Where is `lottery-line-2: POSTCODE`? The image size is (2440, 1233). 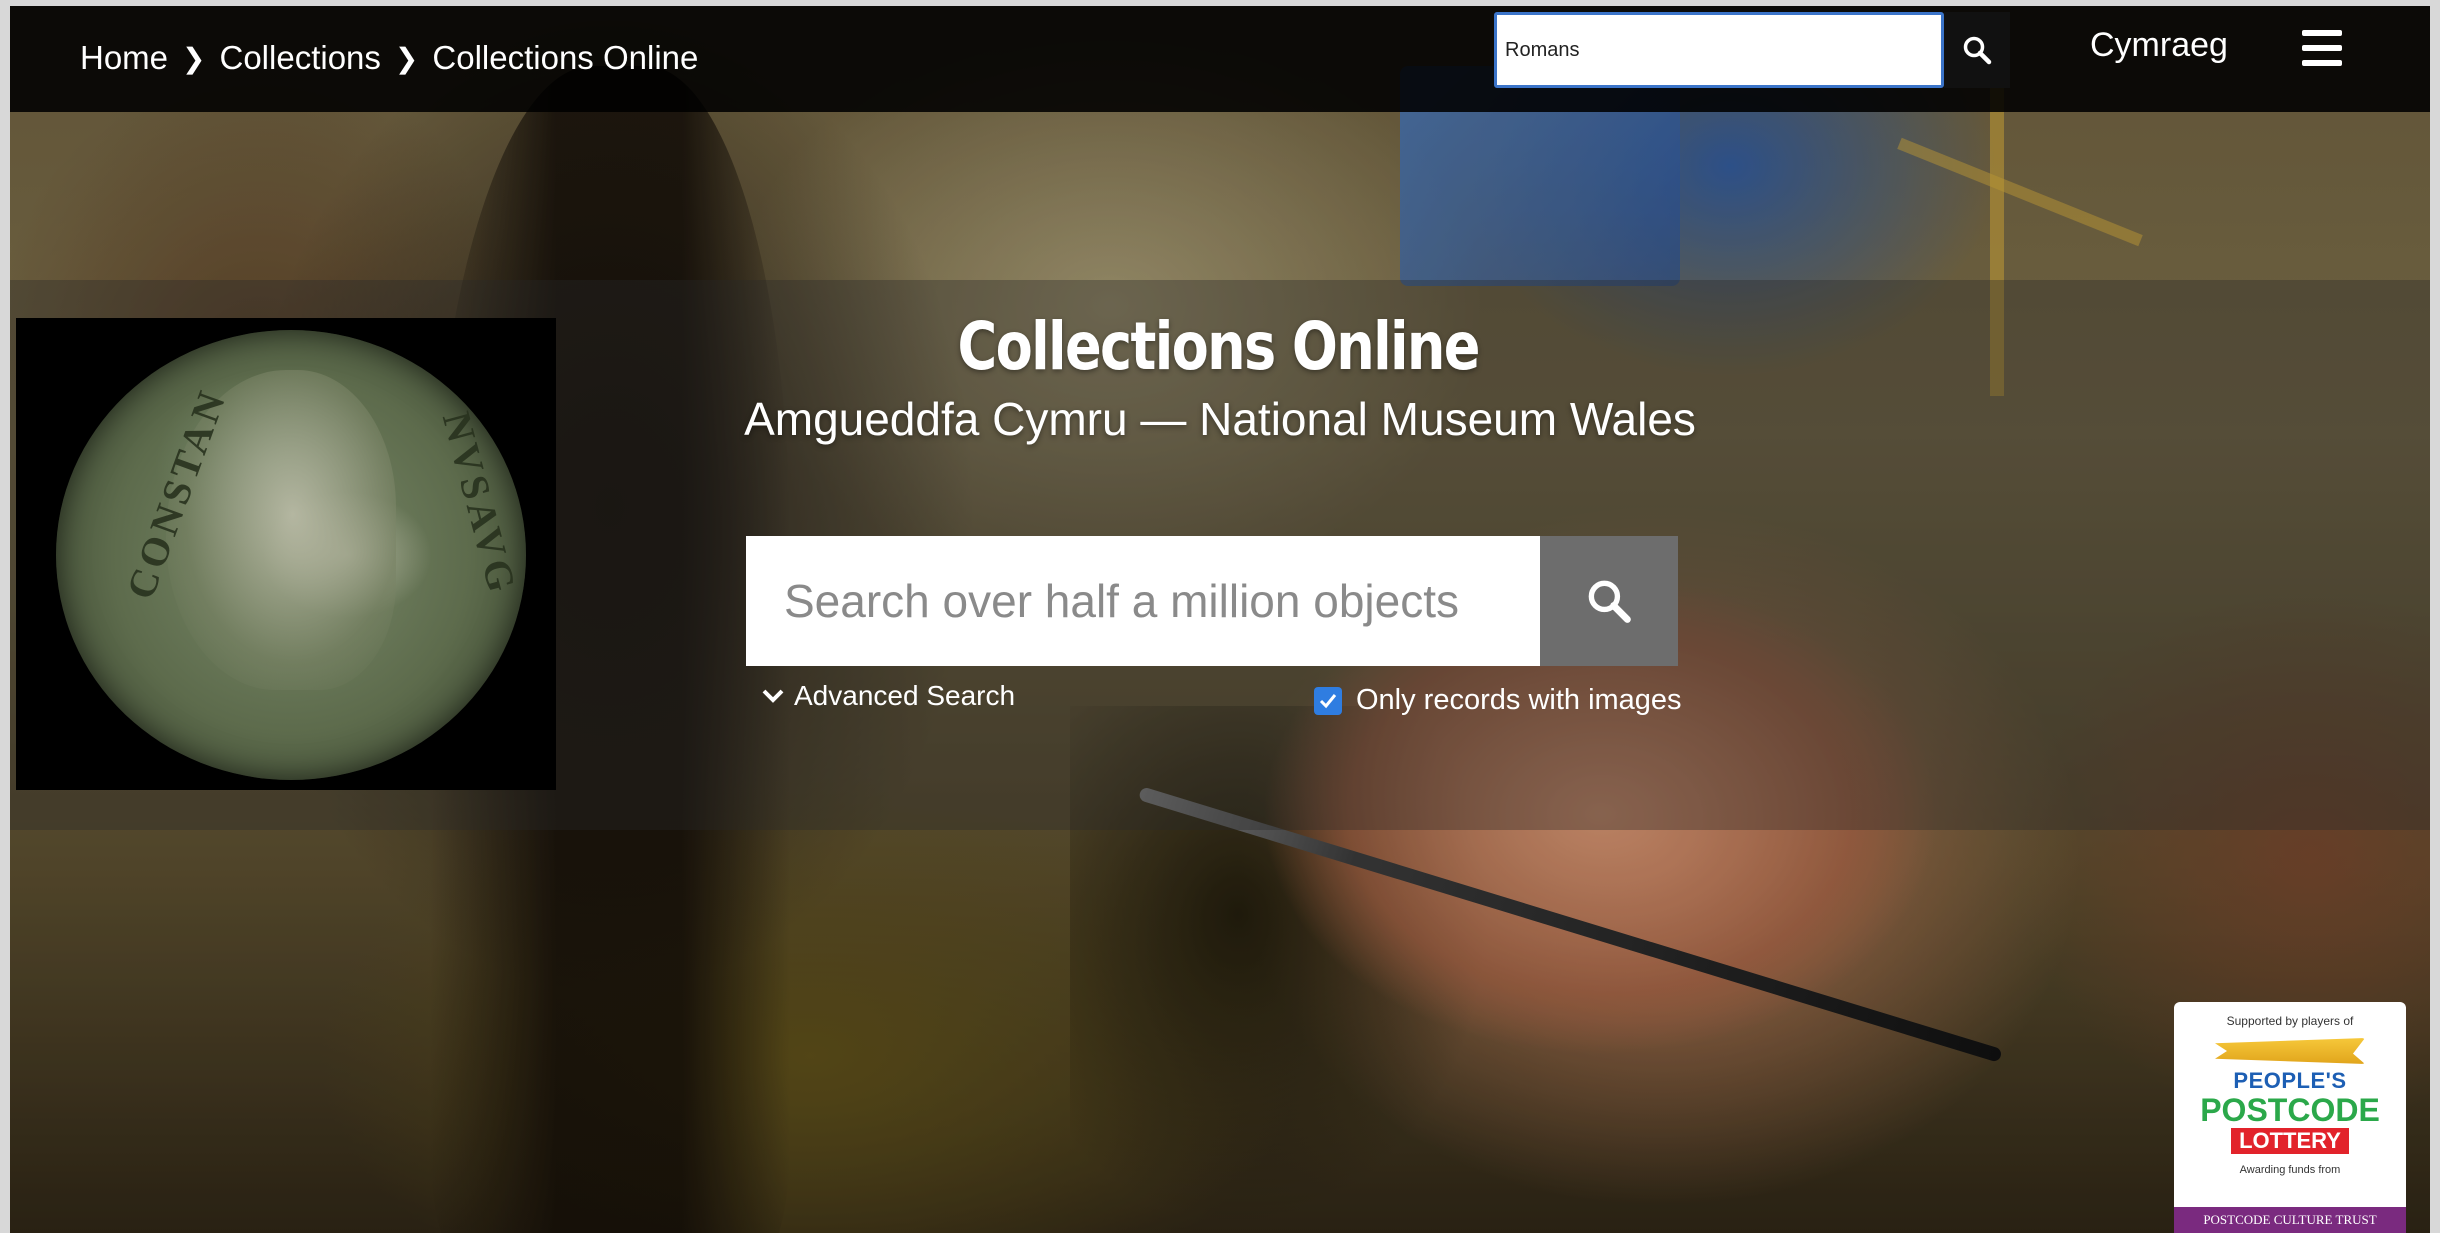 lottery-line-2: POSTCODE is located at coordinates (2290, 1110).